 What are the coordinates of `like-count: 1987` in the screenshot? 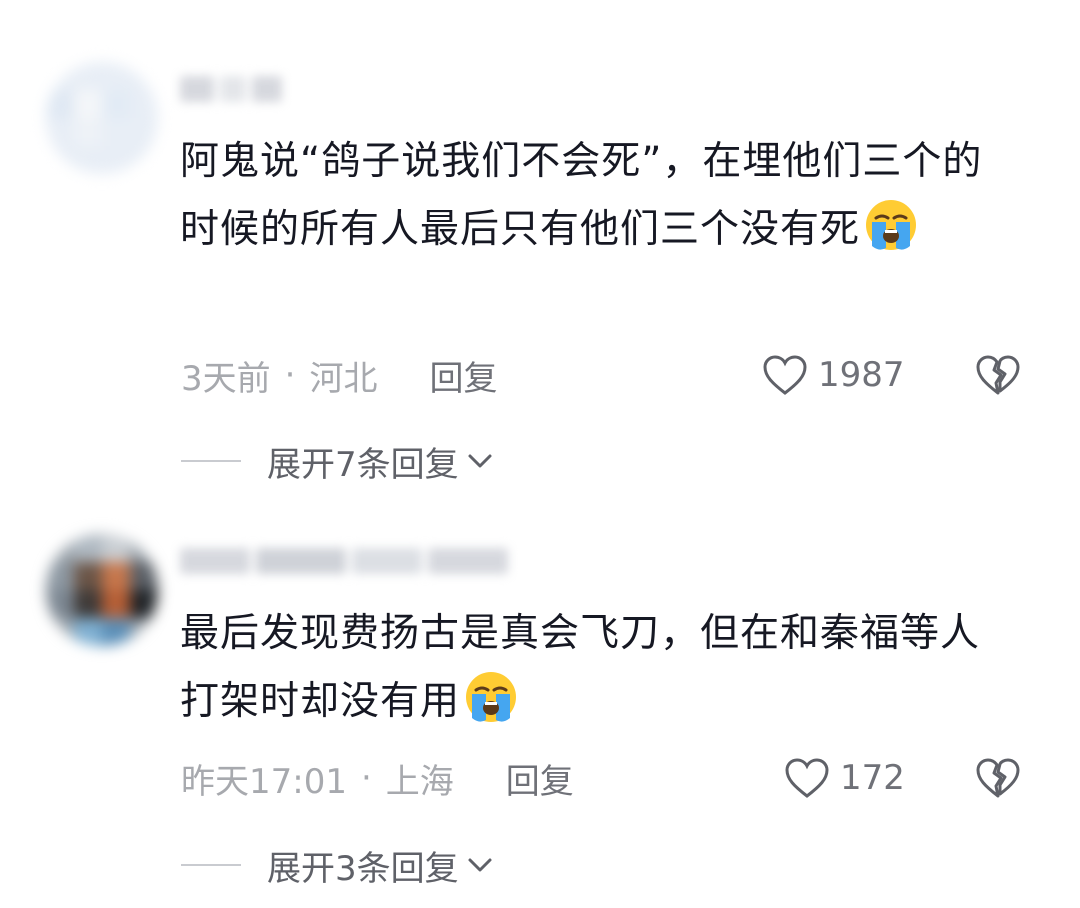 It's located at (861, 375).